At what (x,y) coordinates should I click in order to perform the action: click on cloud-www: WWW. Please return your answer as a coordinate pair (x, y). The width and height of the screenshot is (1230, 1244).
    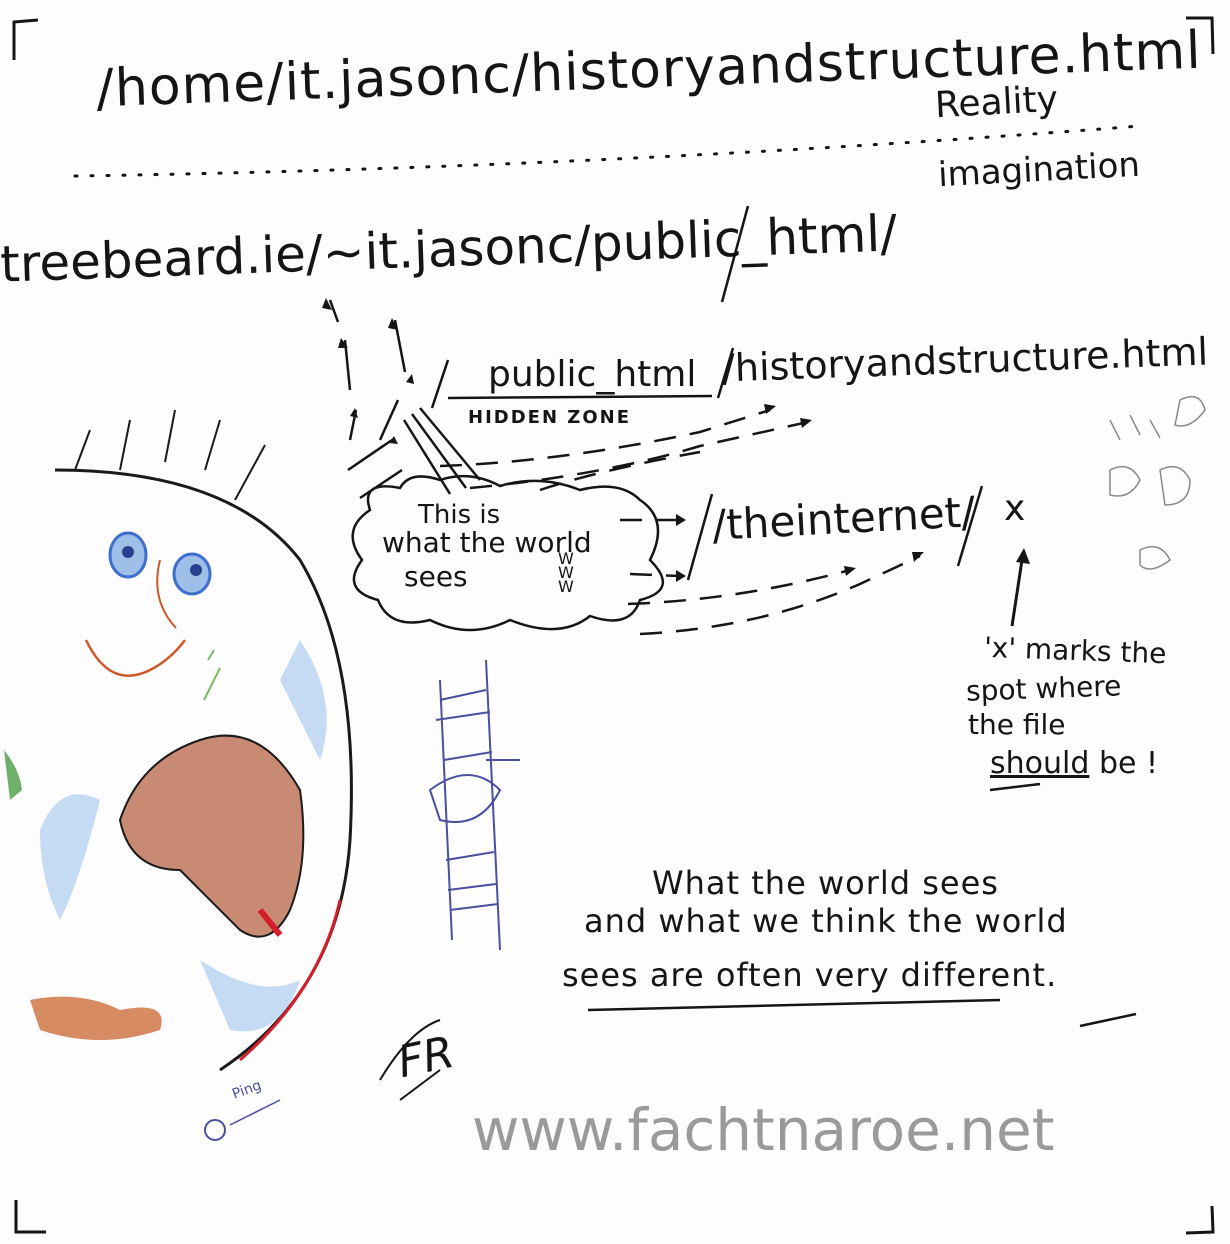
    Looking at the image, I should click on (566, 572).